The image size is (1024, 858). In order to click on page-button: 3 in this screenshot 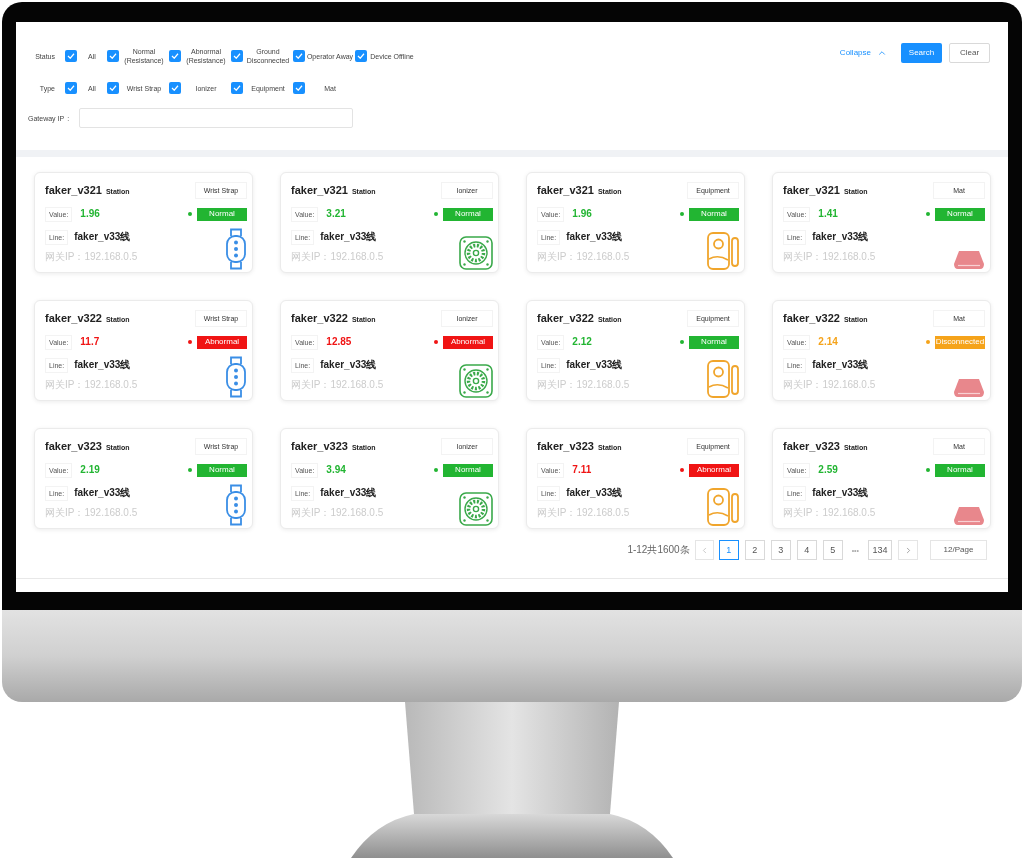, I will do `click(780, 550)`.